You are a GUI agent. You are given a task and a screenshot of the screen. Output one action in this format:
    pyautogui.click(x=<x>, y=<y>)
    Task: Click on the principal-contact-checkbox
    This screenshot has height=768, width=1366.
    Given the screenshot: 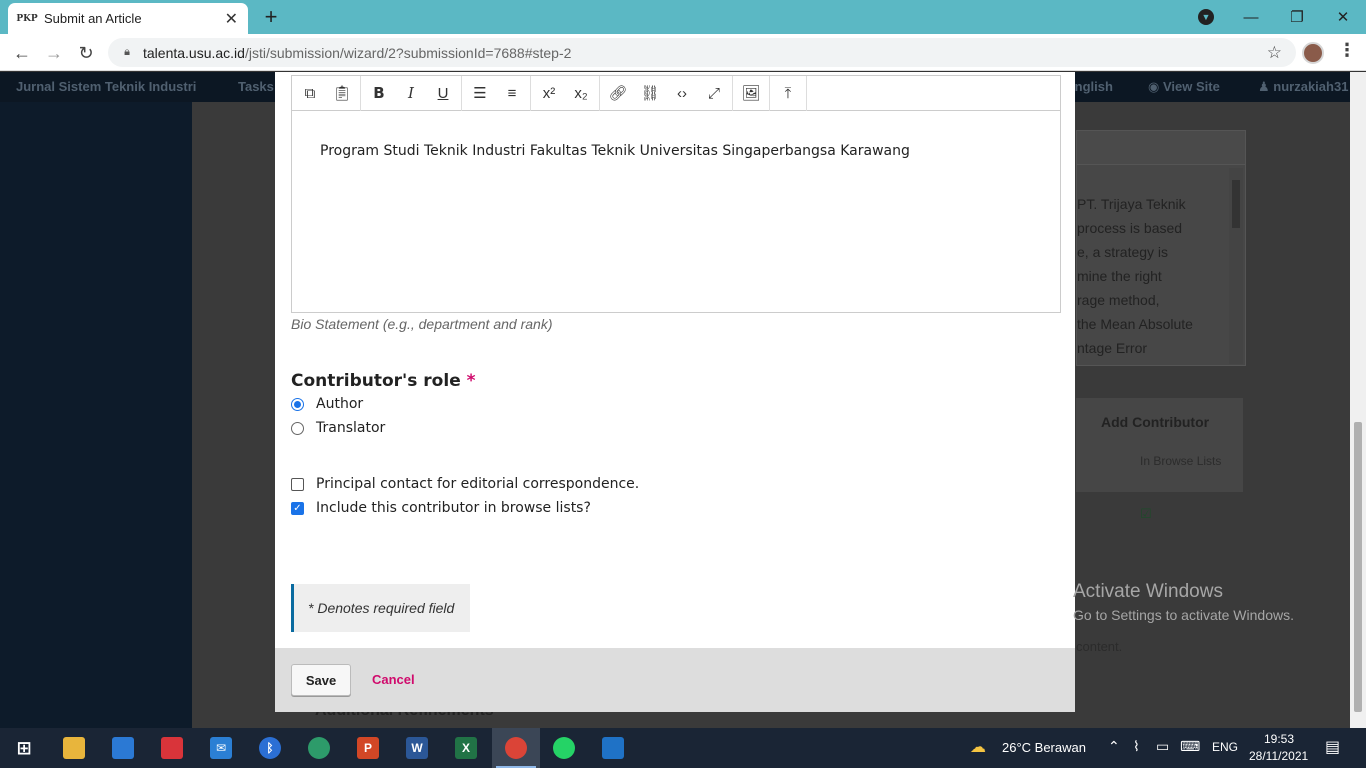 What is the action you would take?
    pyautogui.click(x=297, y=484)
    